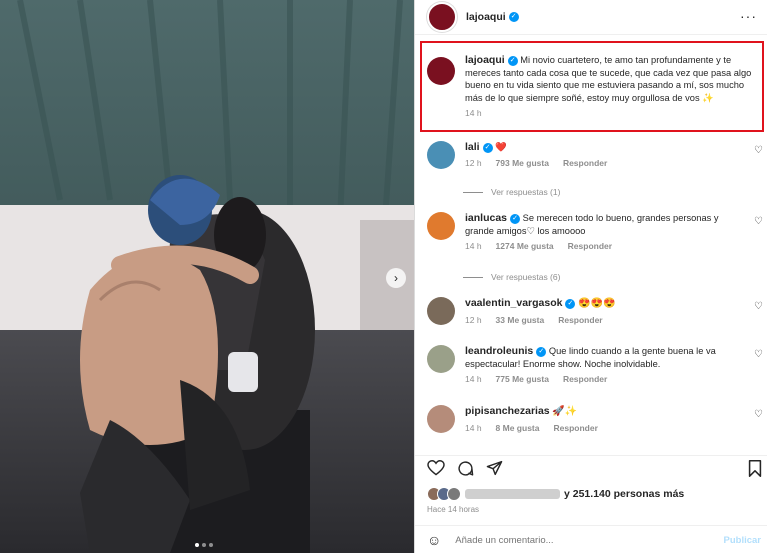 The image size is (767, 554). I want to click on comment-item: lali ✓ ❤️ 12 h 793 Me gusta Responder ♡, so click(597, 155).